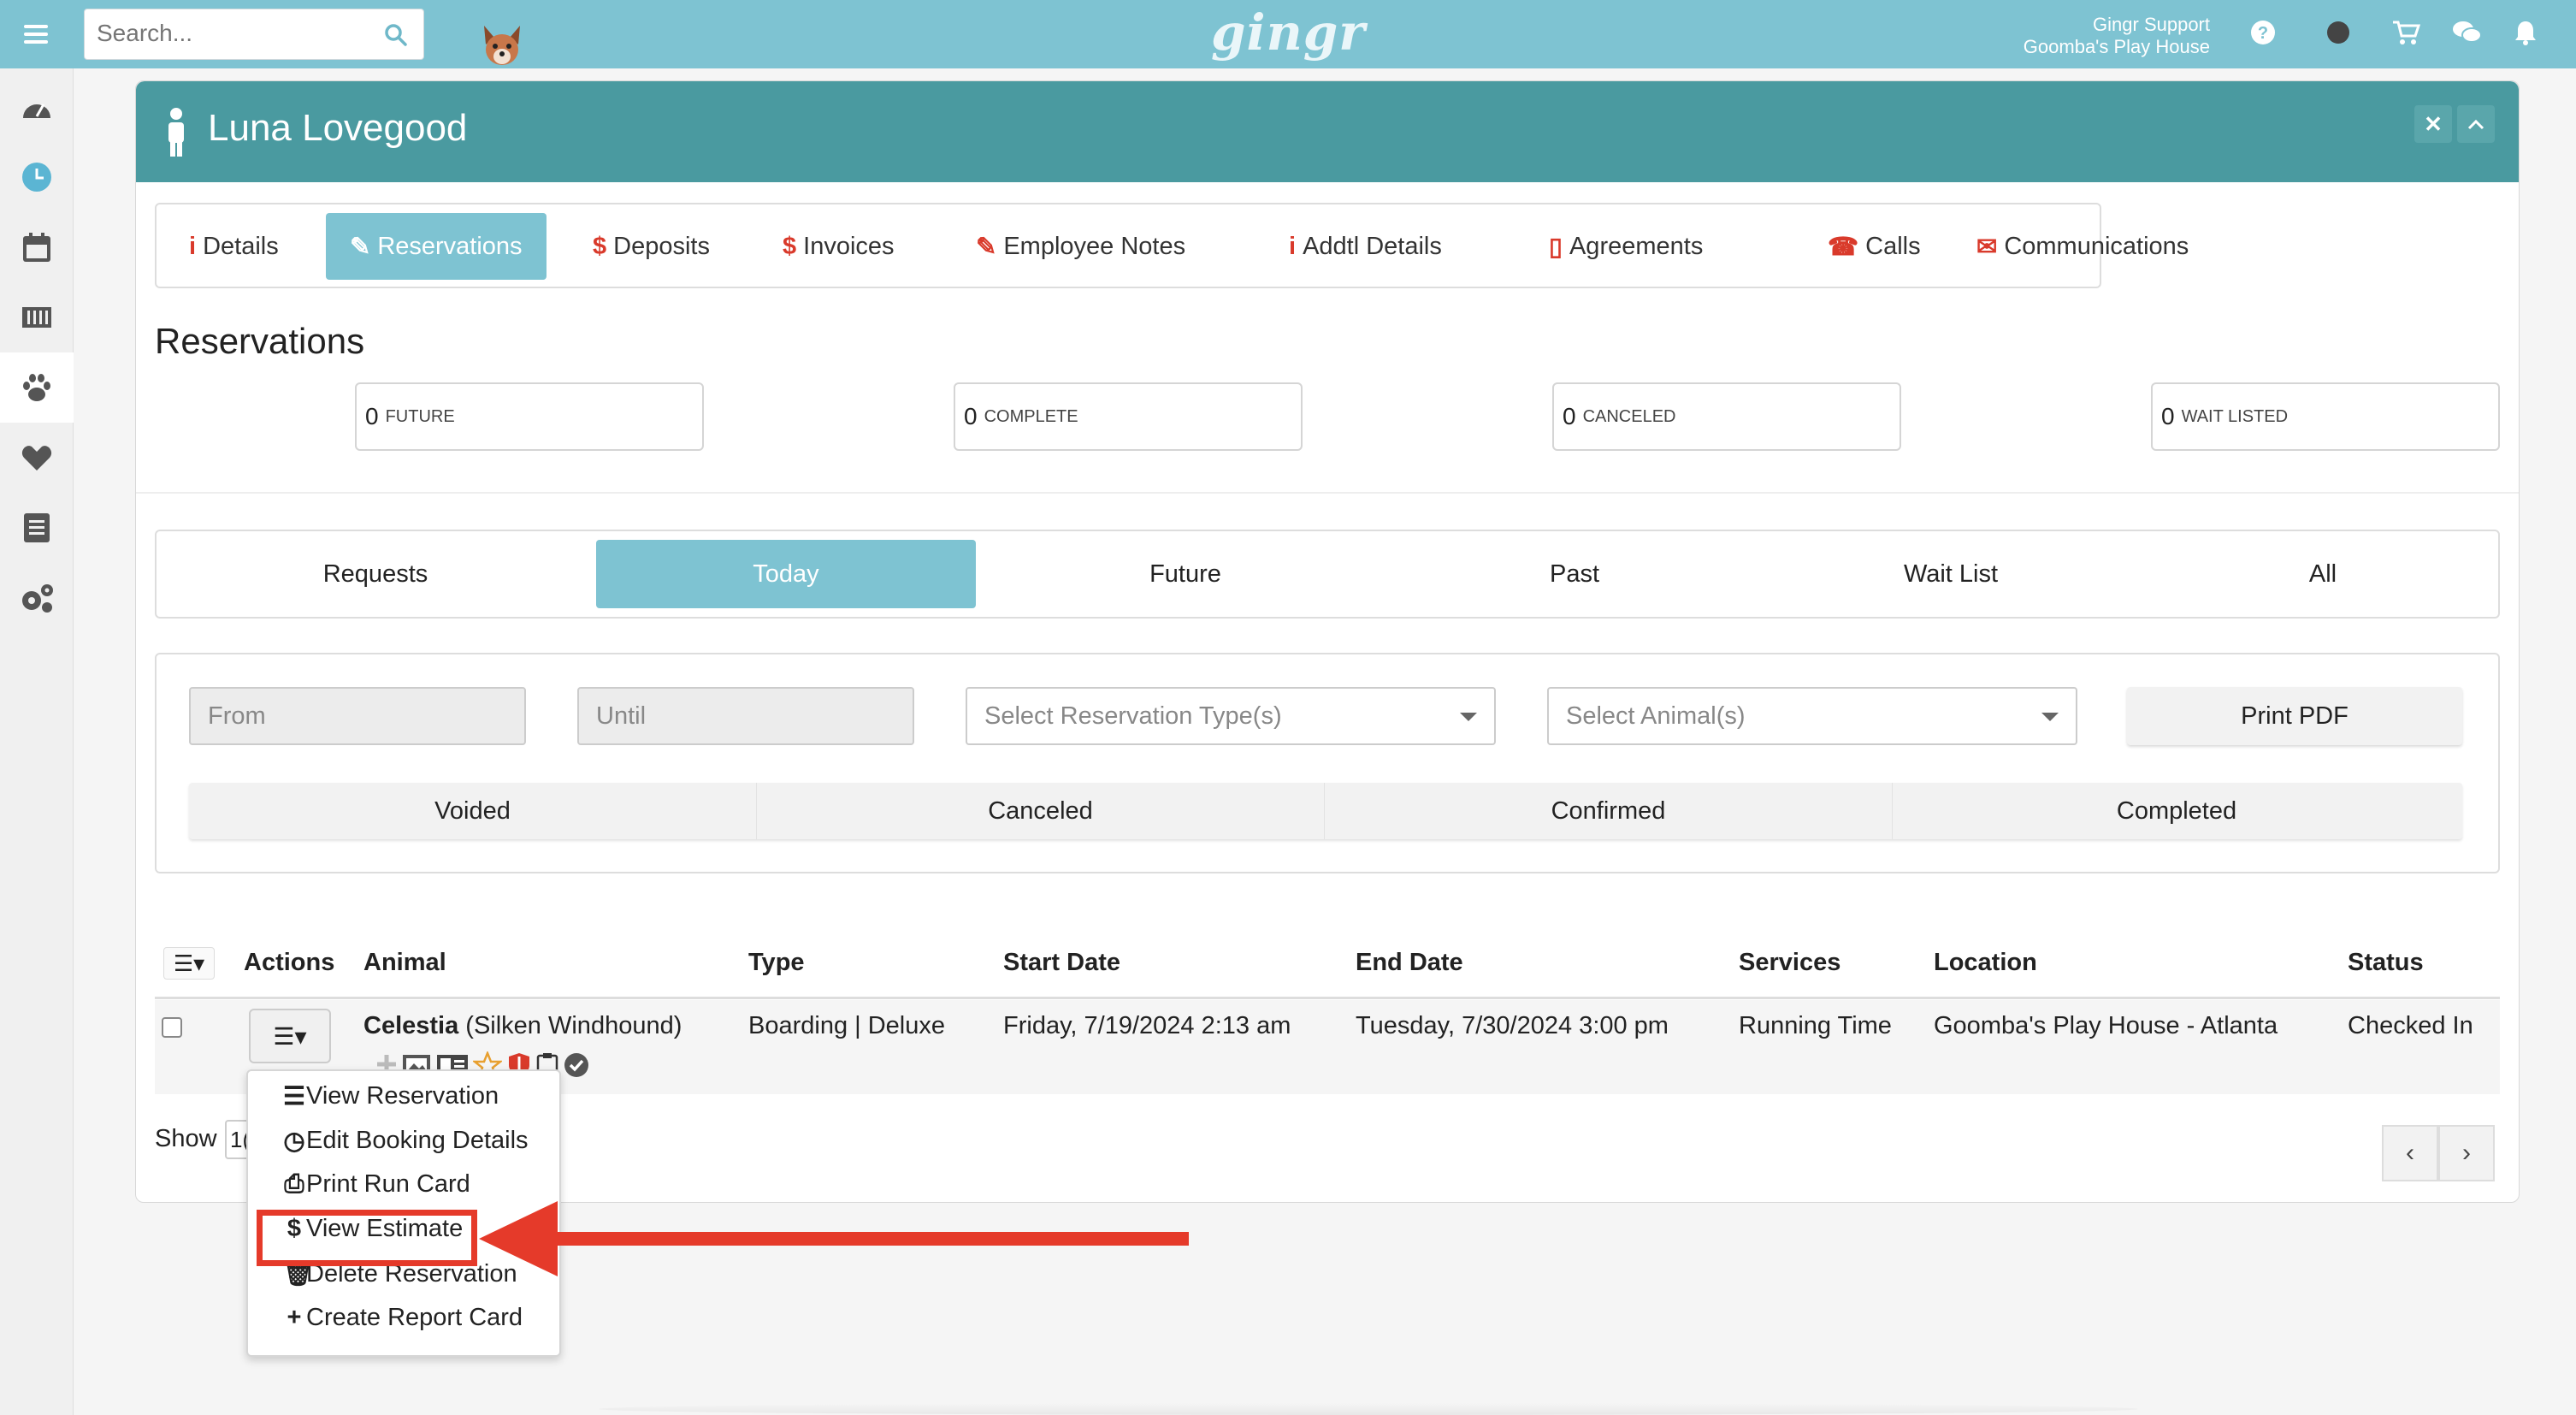 Image resolution: width=2576 pixels, height=1415 pixels. I want to click on status-dot-icon, so click(2338, 32).